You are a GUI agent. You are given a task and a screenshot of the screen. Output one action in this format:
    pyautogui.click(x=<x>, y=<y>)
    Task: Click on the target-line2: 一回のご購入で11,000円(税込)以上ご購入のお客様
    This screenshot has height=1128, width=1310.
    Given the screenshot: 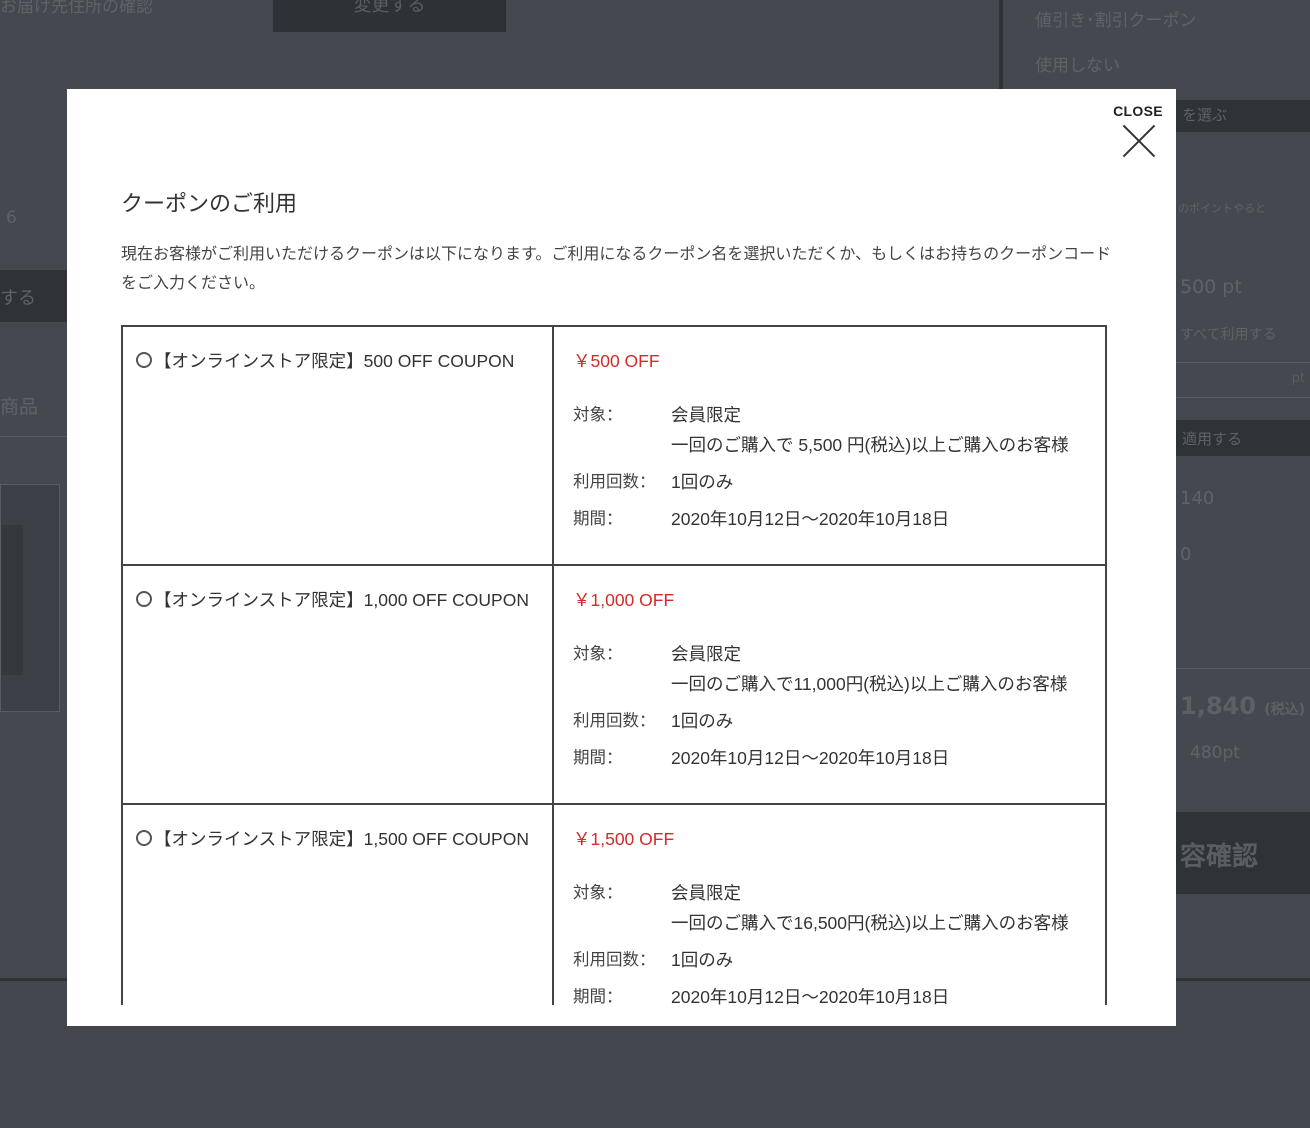 What is the action you would take?
    pyautogui.click(x=869, y=684)
    